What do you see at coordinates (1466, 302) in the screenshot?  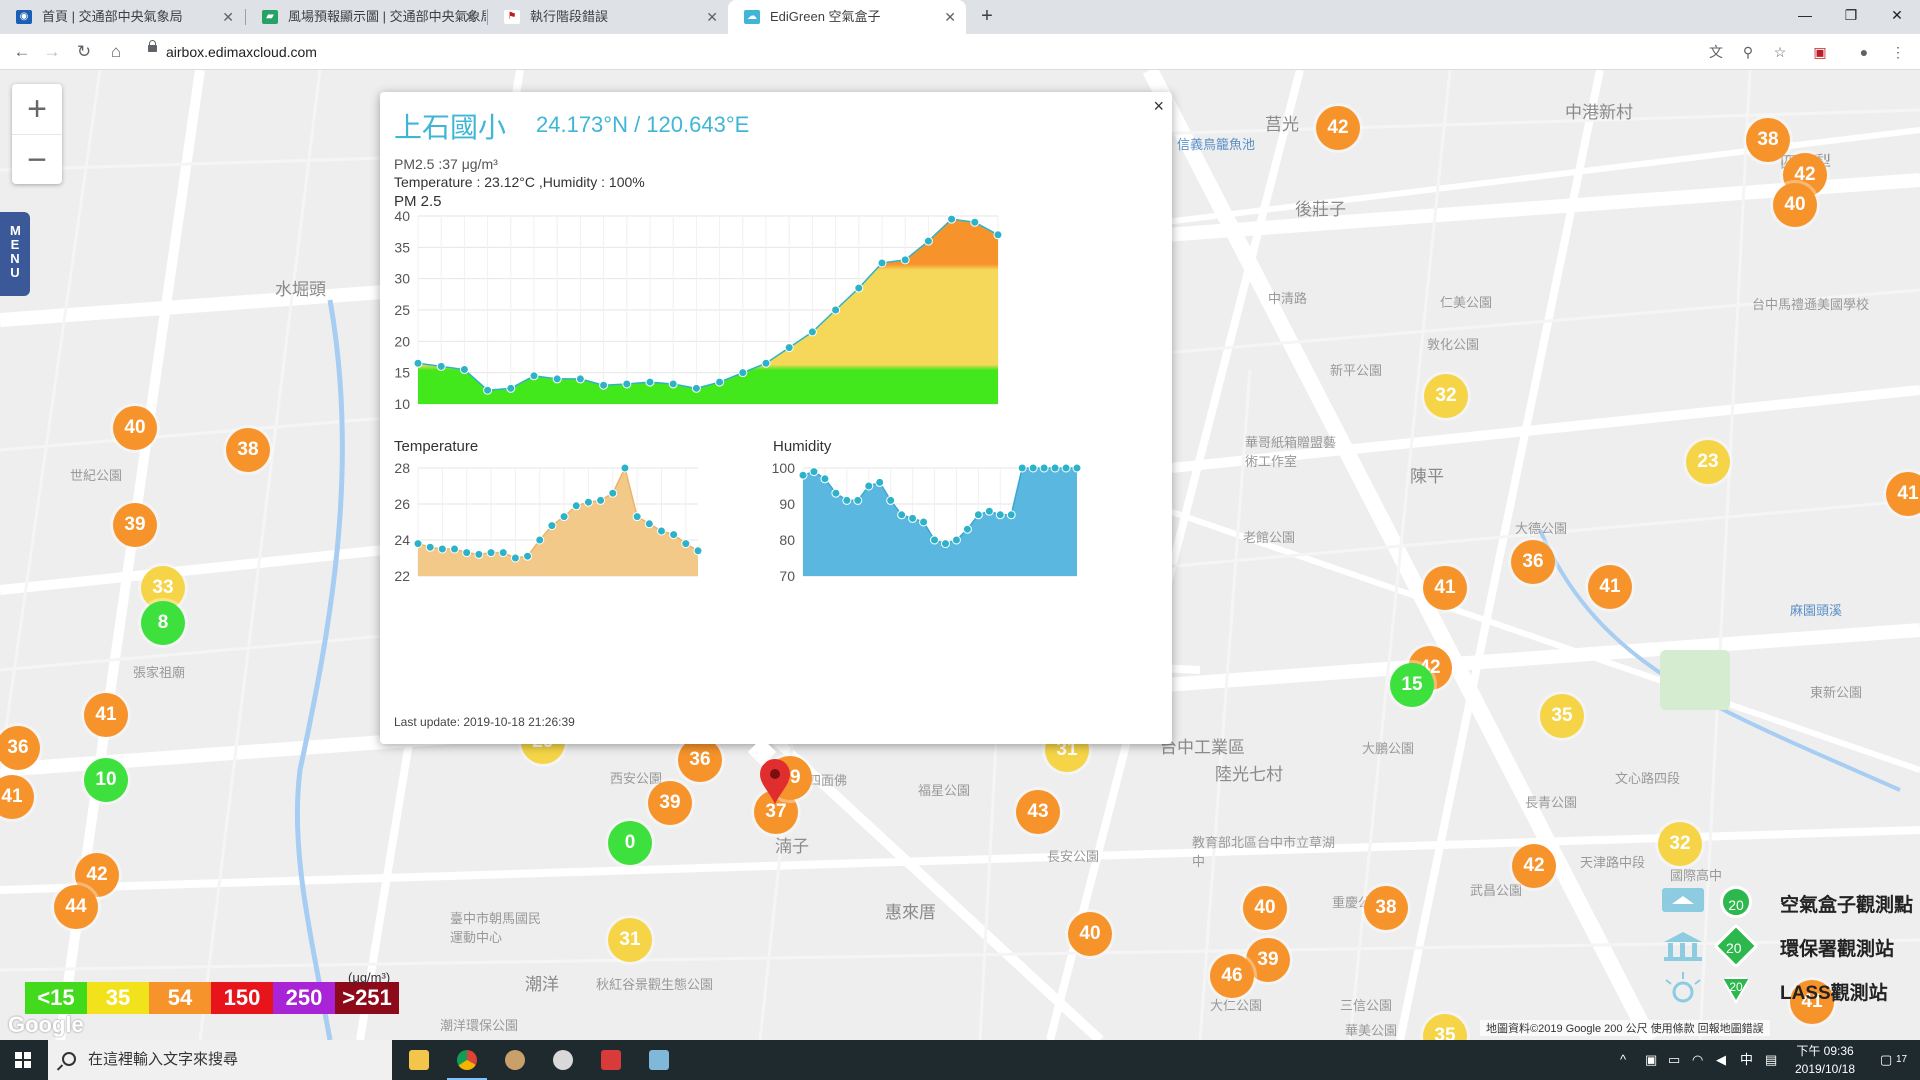 I see `map-label: 仁美公園` at bounding box center [1466, 302].